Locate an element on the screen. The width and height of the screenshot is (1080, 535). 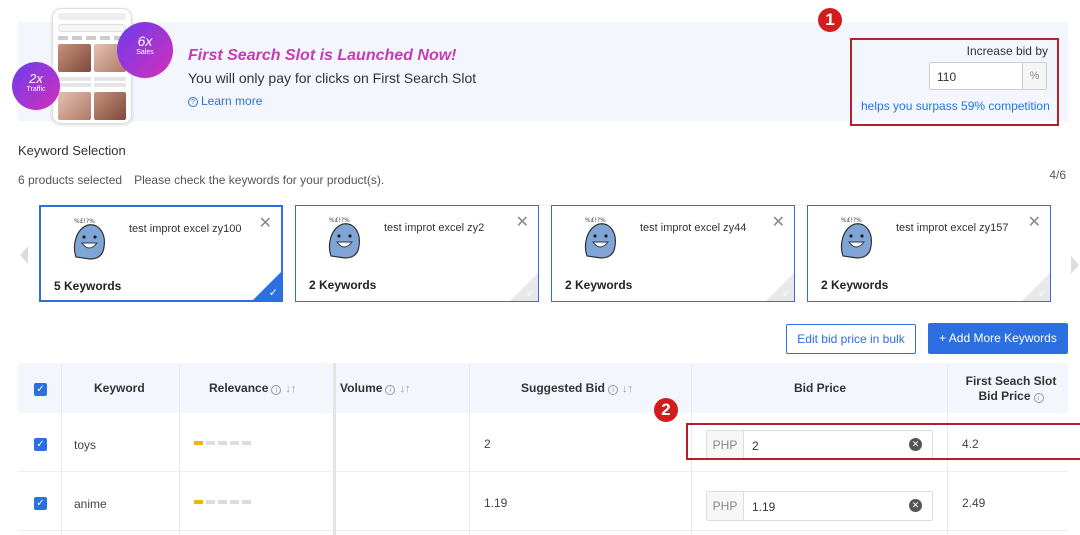
header-volume: Volume i ↓↑ is located at coordinates (375, 388).